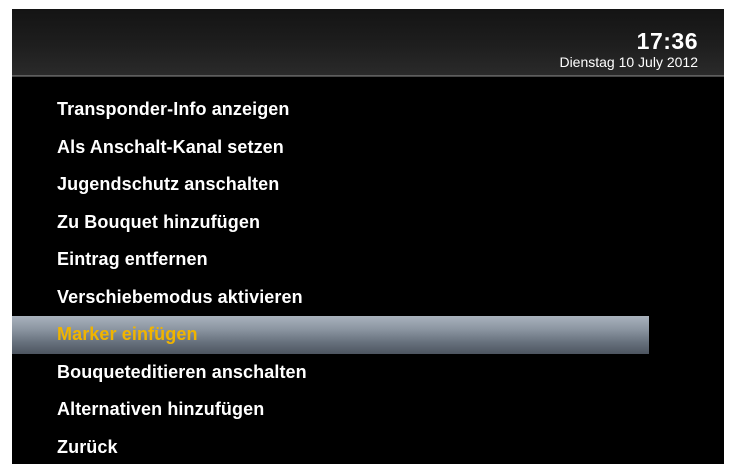 Image resolution: width=732 pixels, height=470 pixels. Describe the element at coordinates (170, 146) in the screenshot. I see `menu-item-label: Als Anschalt-Kanal setzen` at that location.